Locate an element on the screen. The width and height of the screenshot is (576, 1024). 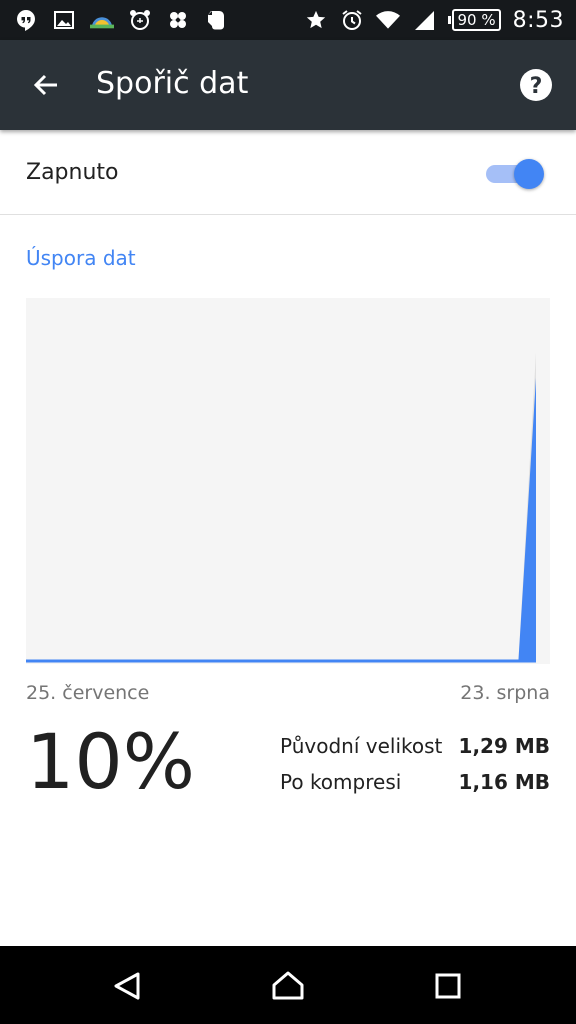
notification-icons is located at coordinates (121, 20).